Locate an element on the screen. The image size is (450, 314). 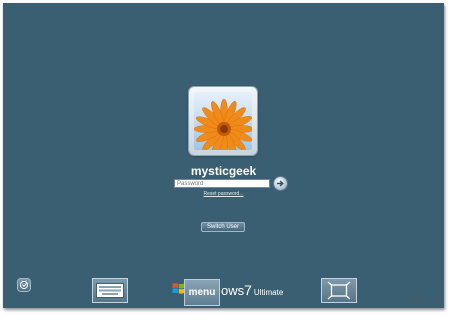
watermark: wsxdn.com is located at coordinates (425, 300).